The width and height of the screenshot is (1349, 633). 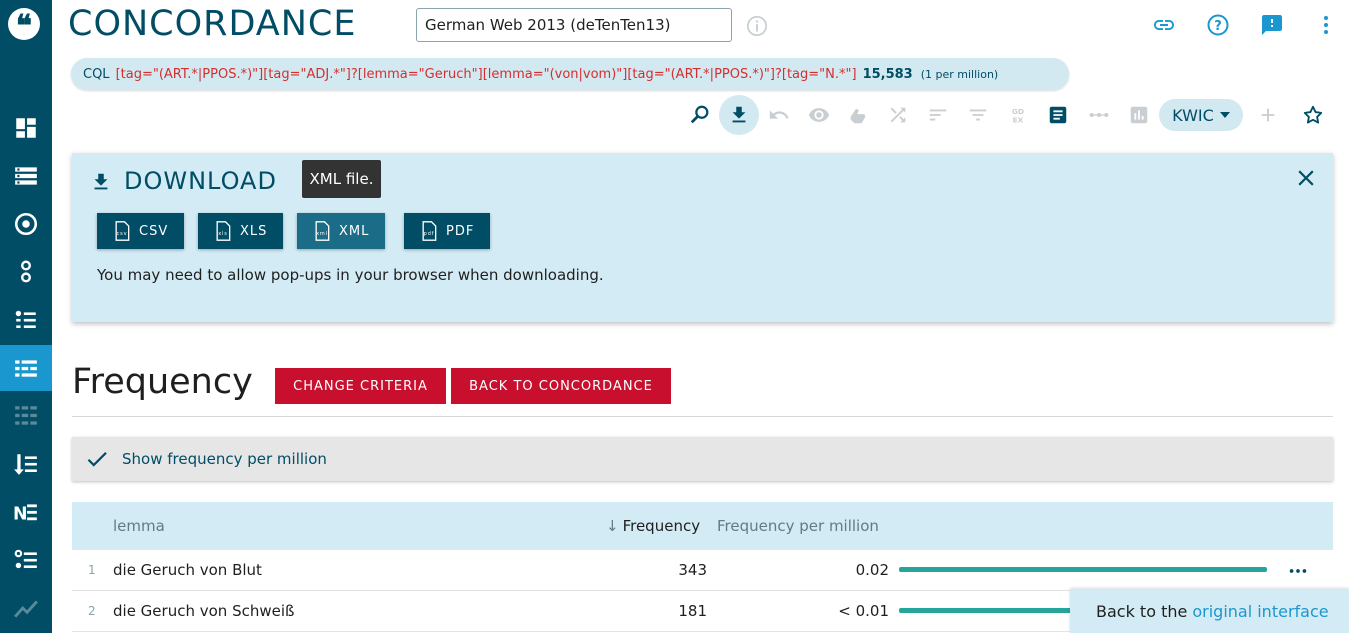 I want to click on shuffle-icon, so click(x=898, y=115).